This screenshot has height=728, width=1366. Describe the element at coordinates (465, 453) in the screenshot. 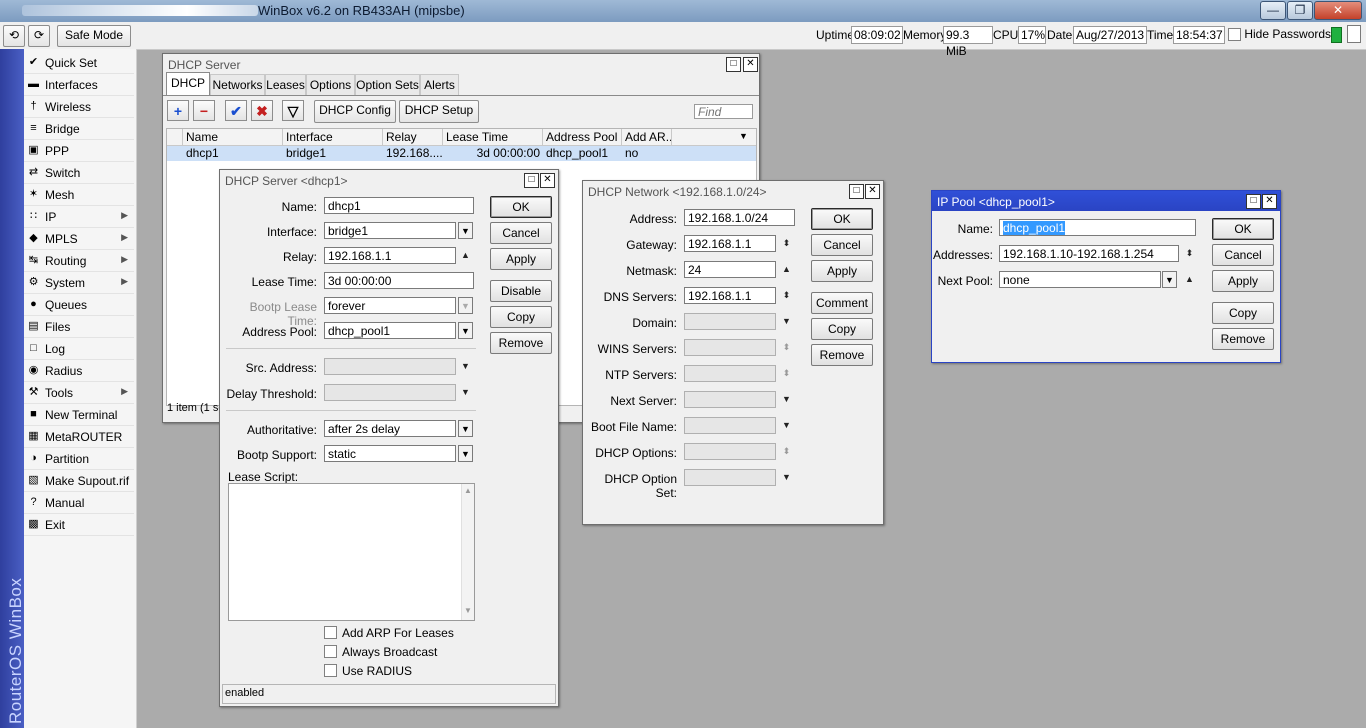

I see `bootp-support-dropdown-icon: ▼` at that location.